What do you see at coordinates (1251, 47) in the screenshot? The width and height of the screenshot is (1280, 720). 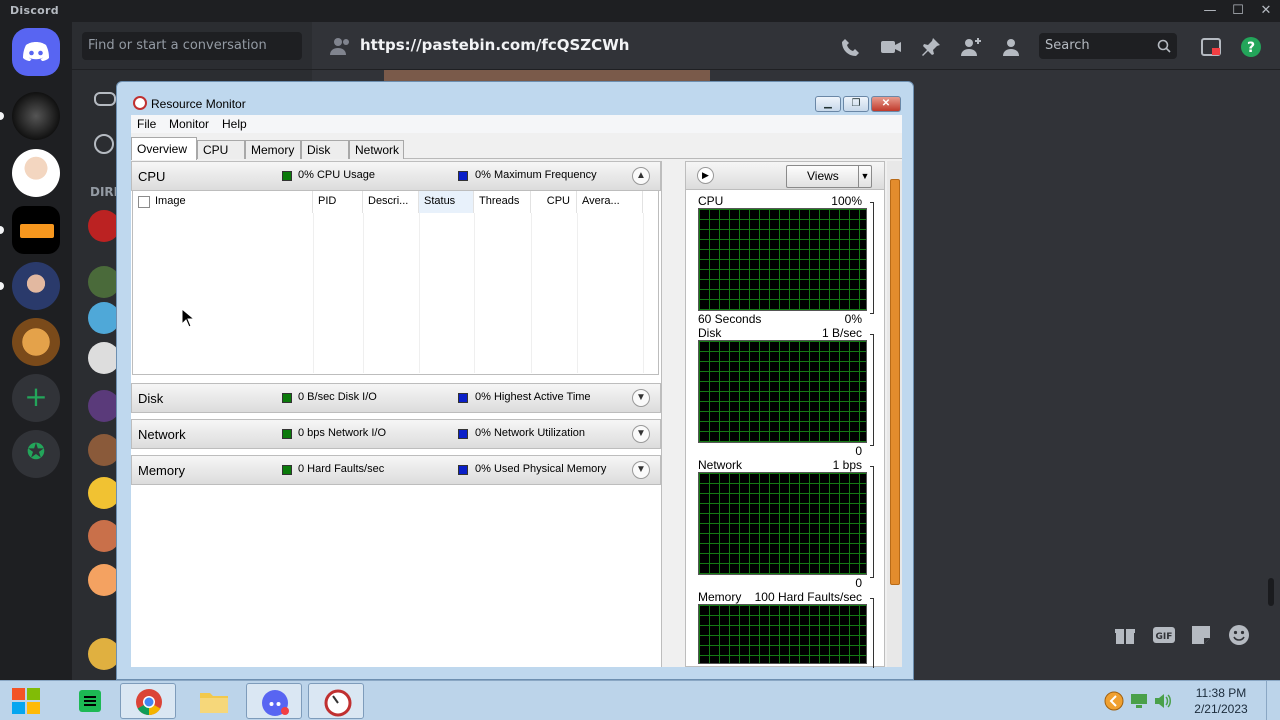 I see `help-icon: ?` at bounding box center [1251, 47].